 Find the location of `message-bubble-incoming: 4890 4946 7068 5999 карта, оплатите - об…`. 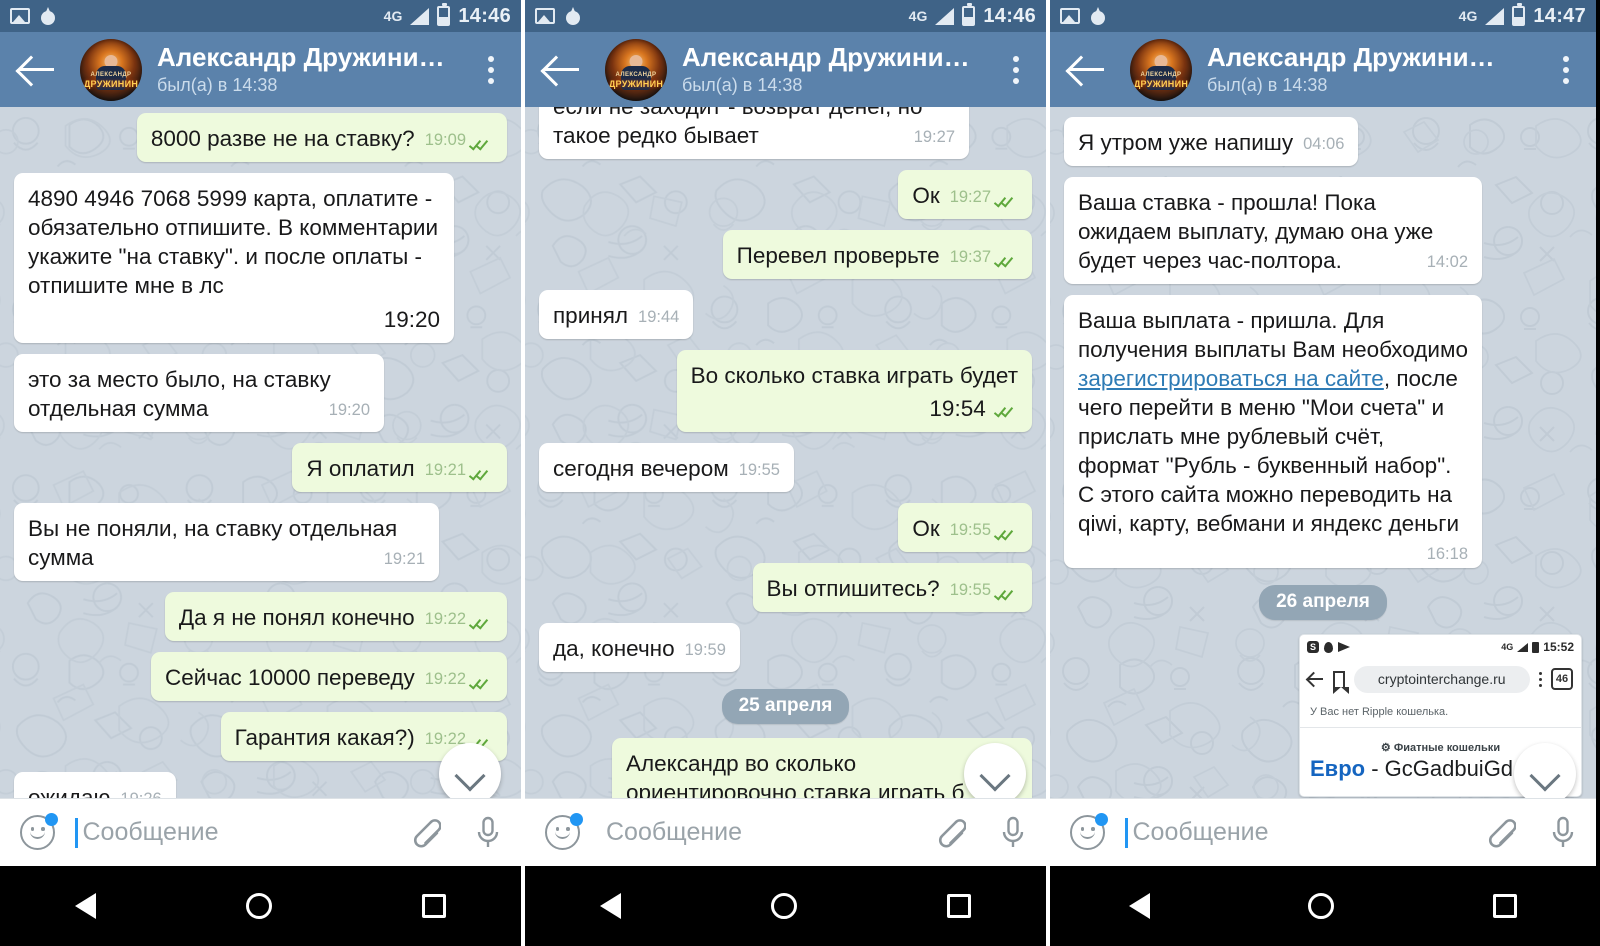

message-bubble-incoming: 4890 4946 7068 5999 карта, оплатите - об… is located at coordinates (234, 258).